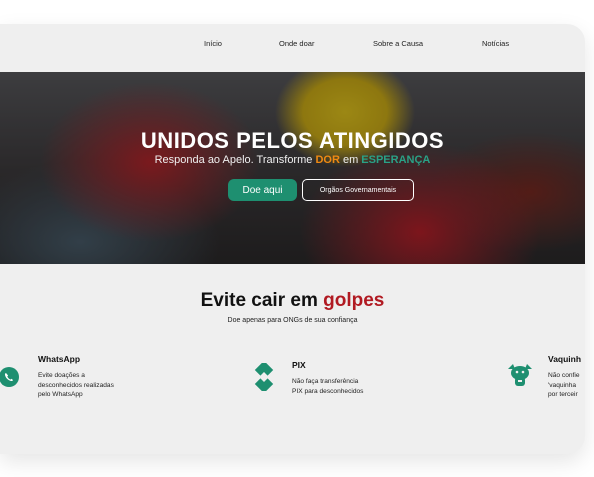  I want to click on card-vaquinha-desc: Não confie 'vaquinha por terceir, so click(564, 385).